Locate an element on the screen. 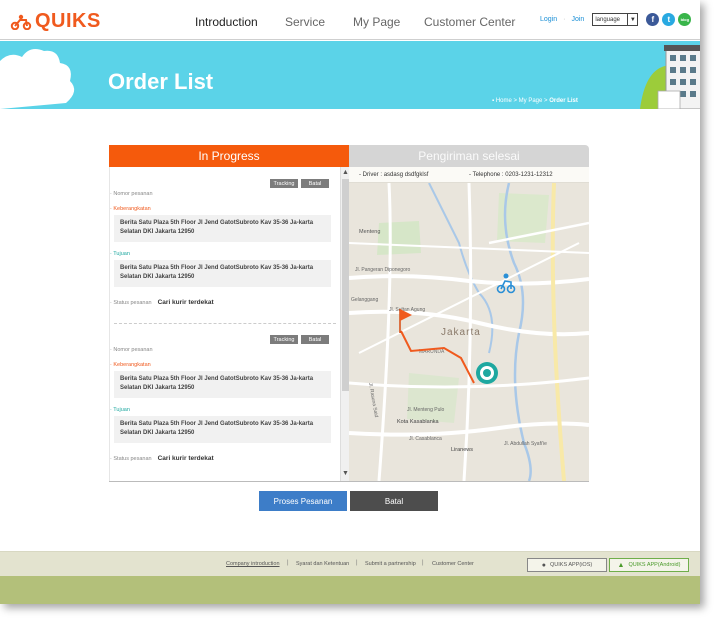 The width and height of the screenshot is (717, 622). apple-icon: ● is located at coordinates (544, 565).